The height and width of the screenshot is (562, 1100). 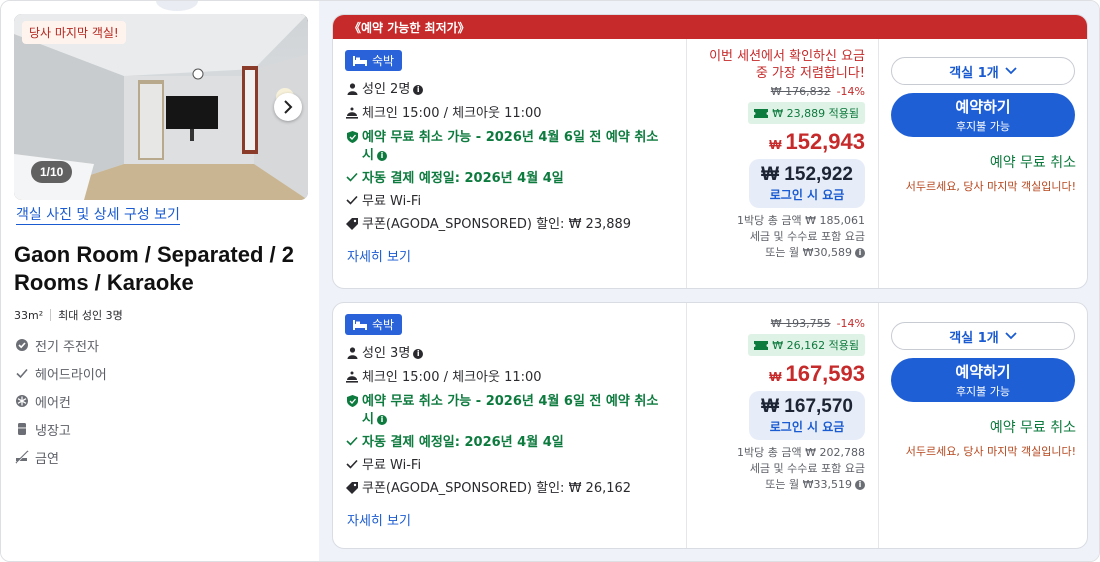 What do you see at coordinates (807, 427) in the screenshot?
I see `login-price-label: 로그인 시 요금` at bounding box center [807, 427].